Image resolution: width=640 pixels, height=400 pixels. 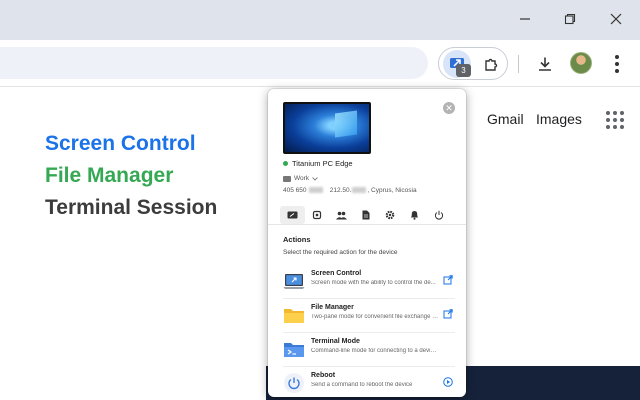 I want to click on device-name-row: Titanium PC Edge, so click(x=318, y=163).